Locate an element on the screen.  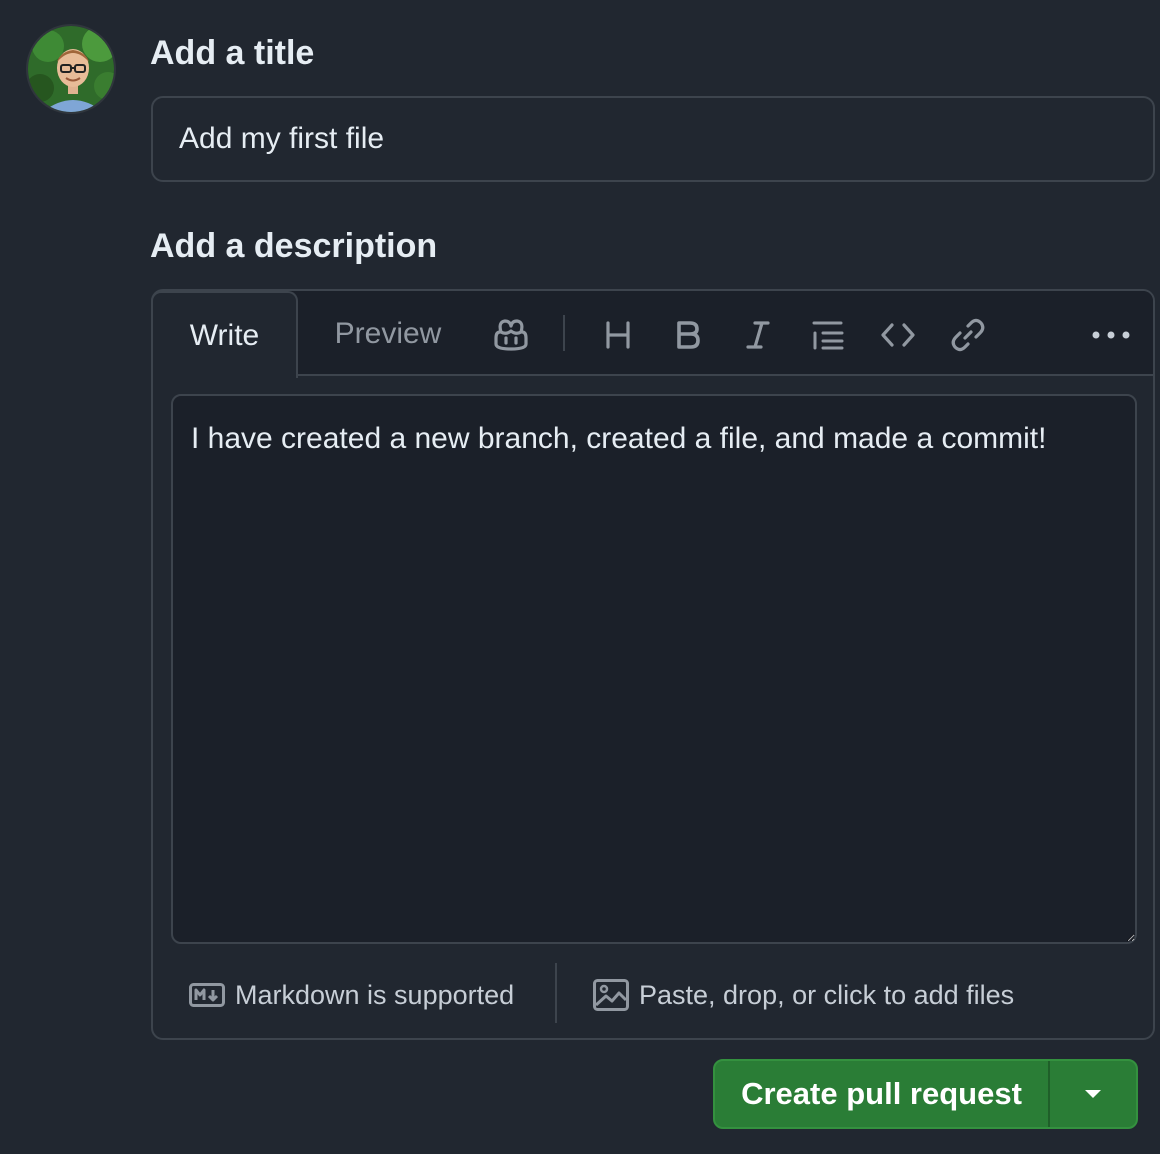
description-heading: Add a description is located at coordinates (294, 246).